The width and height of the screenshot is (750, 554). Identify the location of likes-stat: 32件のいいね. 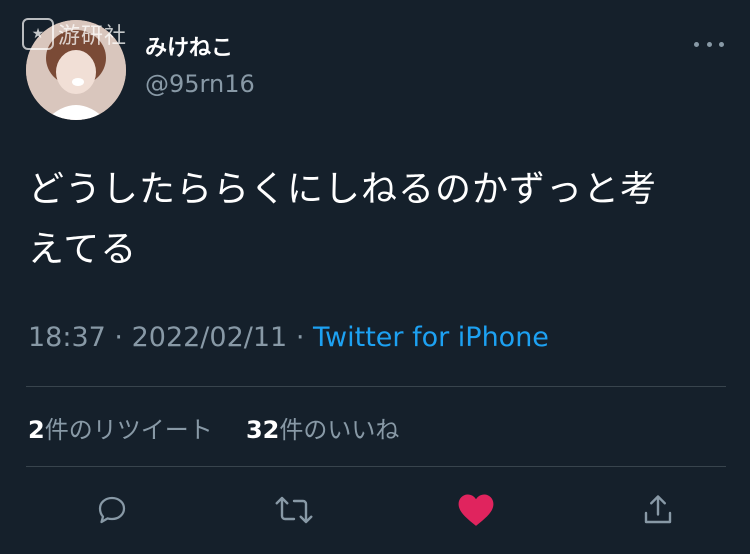
(322, 430).